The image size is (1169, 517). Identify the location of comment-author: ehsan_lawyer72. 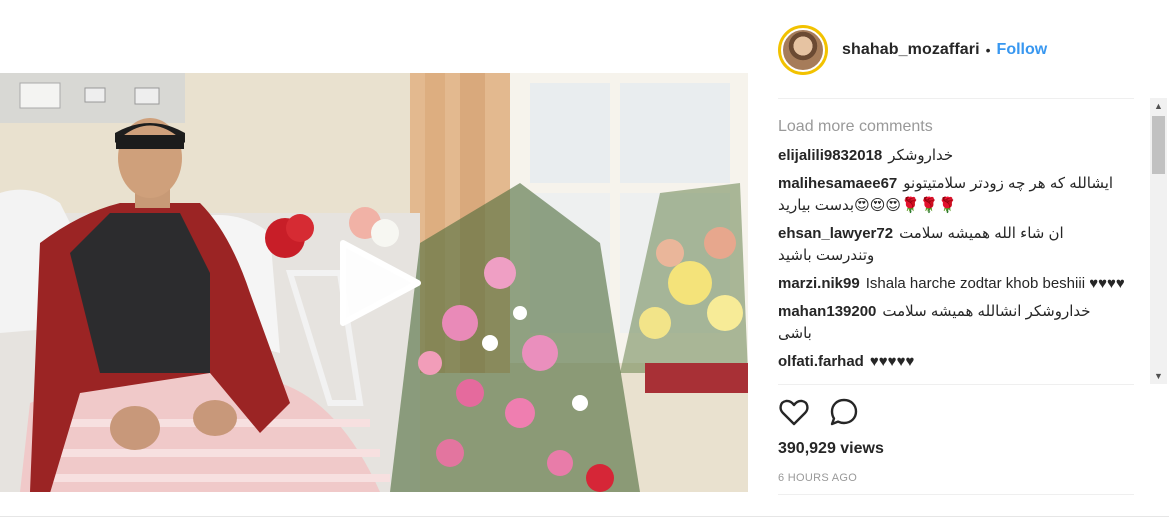
(835, 233).